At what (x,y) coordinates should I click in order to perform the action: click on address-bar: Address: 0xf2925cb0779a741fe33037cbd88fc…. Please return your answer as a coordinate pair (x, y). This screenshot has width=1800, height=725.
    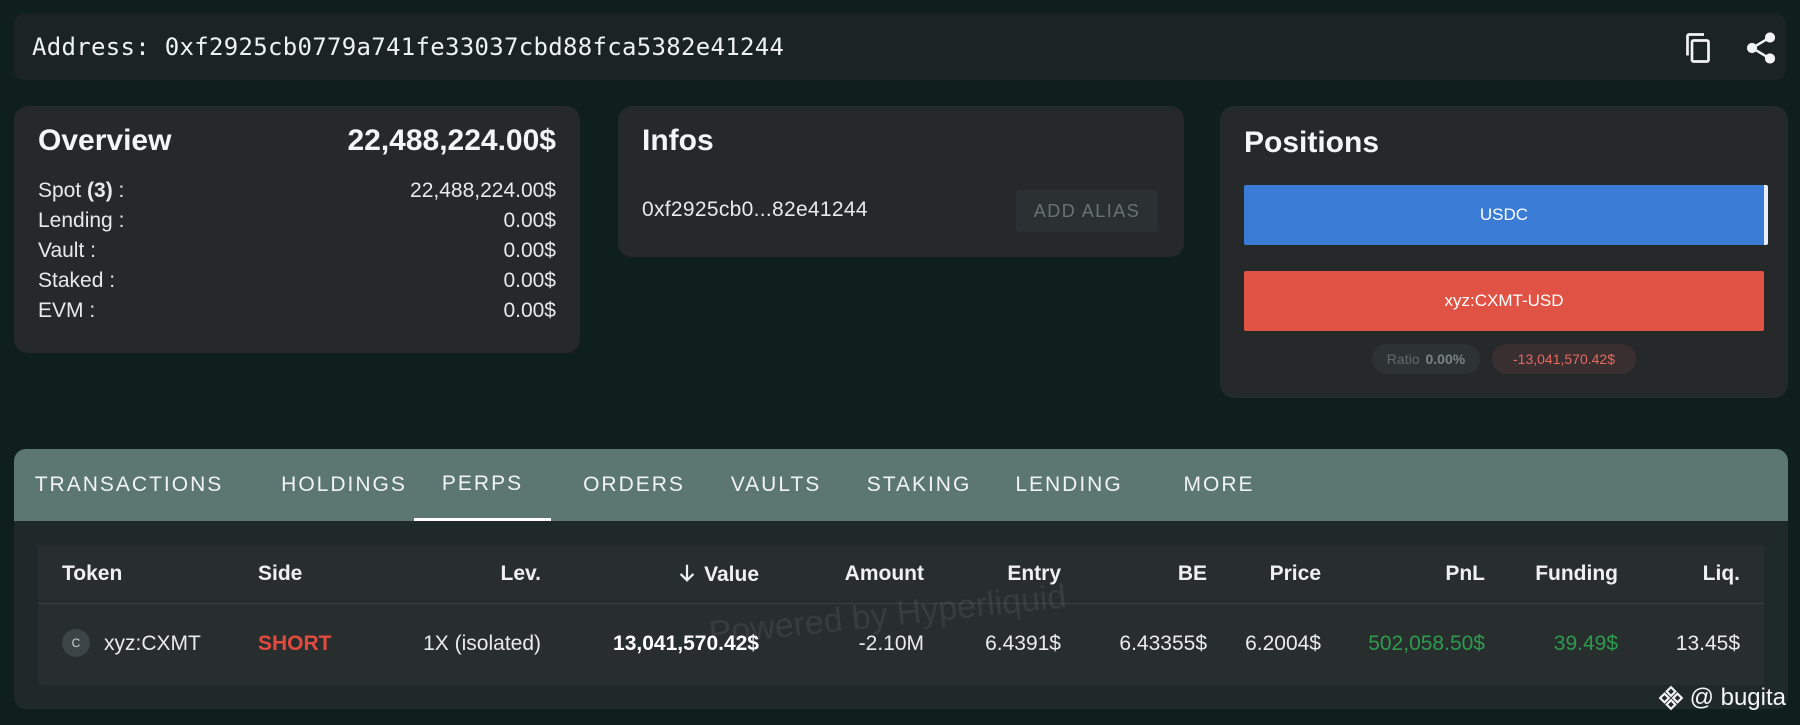
    Looking at the image, I should click on (900, 47).